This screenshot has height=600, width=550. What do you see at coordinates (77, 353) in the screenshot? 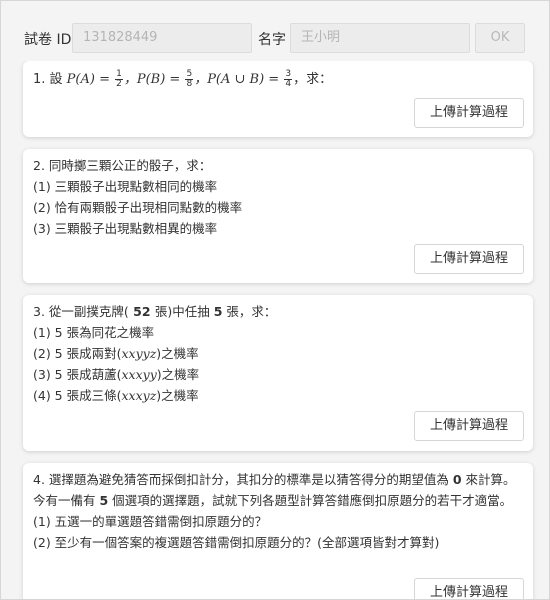
I see `q3-l2a: (2) 5 張成兩對(` at bounding box center [77, 353].